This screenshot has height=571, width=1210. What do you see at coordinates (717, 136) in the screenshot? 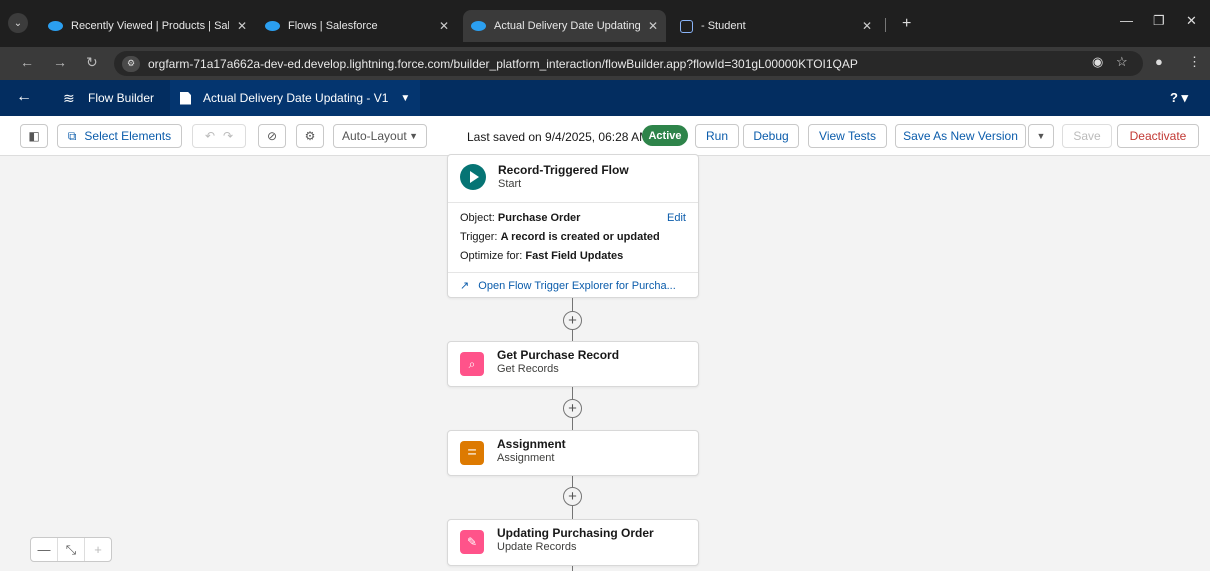
I see `run-button: Run` at bounding box center [717, 136].